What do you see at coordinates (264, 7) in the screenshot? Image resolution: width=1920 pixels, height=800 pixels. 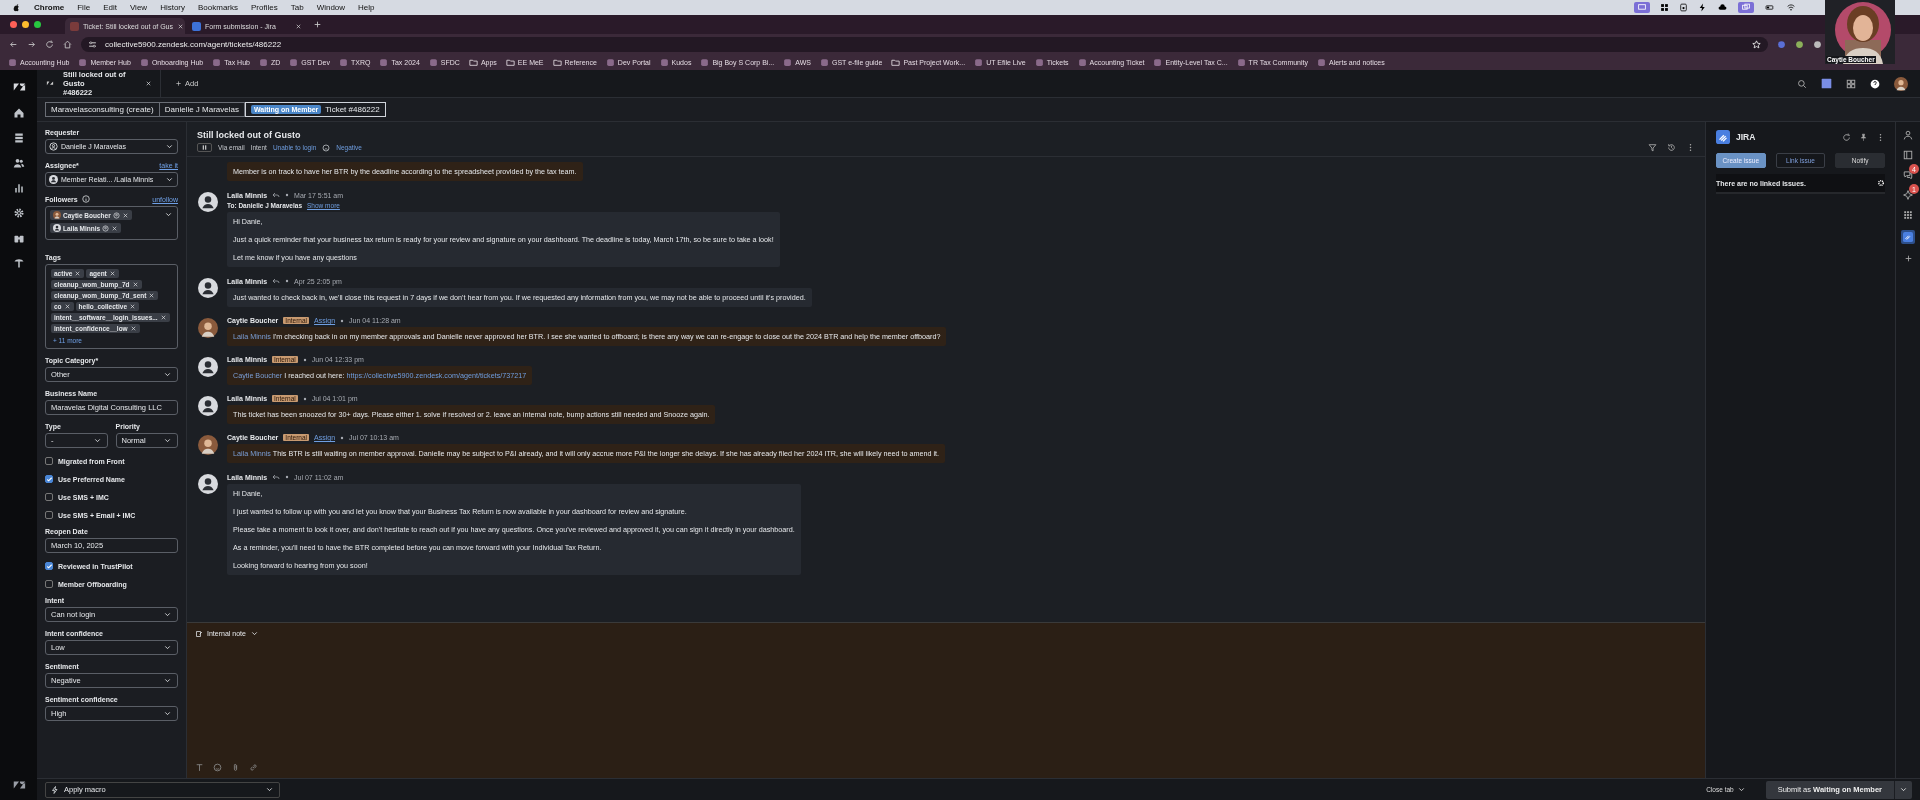 I see `menu-item: Profiles` at bounding box center [264, 7].